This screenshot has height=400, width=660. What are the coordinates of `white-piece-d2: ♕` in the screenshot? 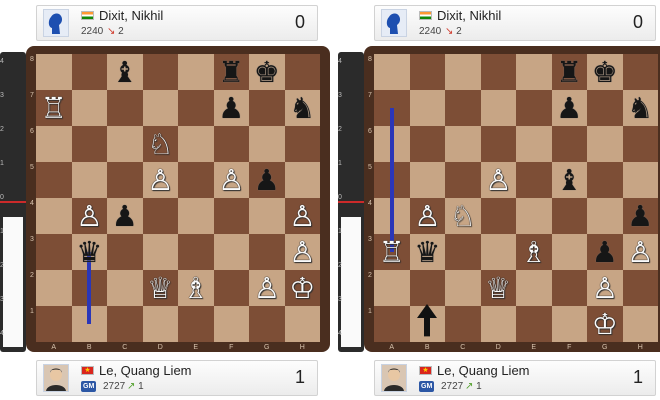 It's located at (161, 288).